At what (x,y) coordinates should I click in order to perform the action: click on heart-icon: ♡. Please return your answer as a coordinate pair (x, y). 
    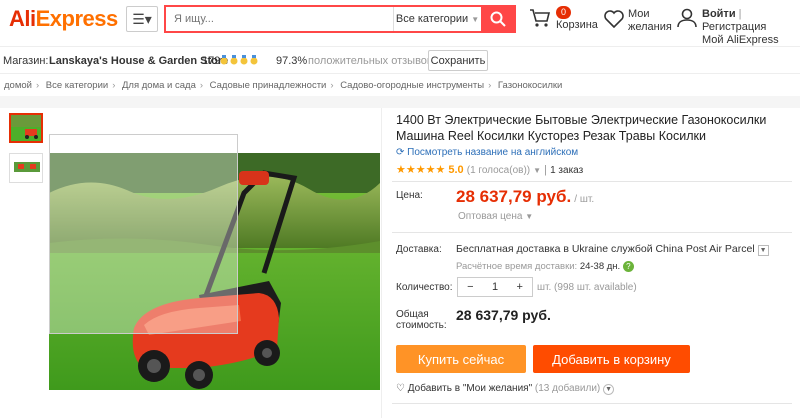
    Looking at the image, I should click on (400, 388).